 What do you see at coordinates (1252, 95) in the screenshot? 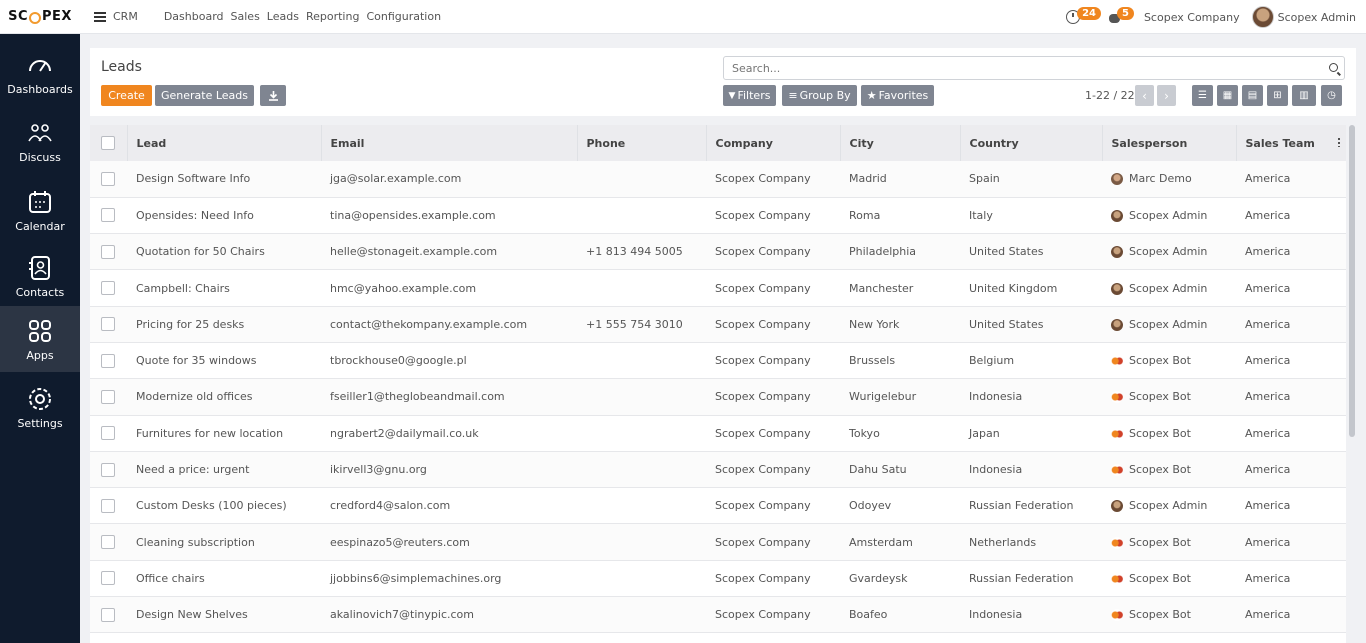
I see `calendar-view-button: ▤` at bounding box center [1252, 95].